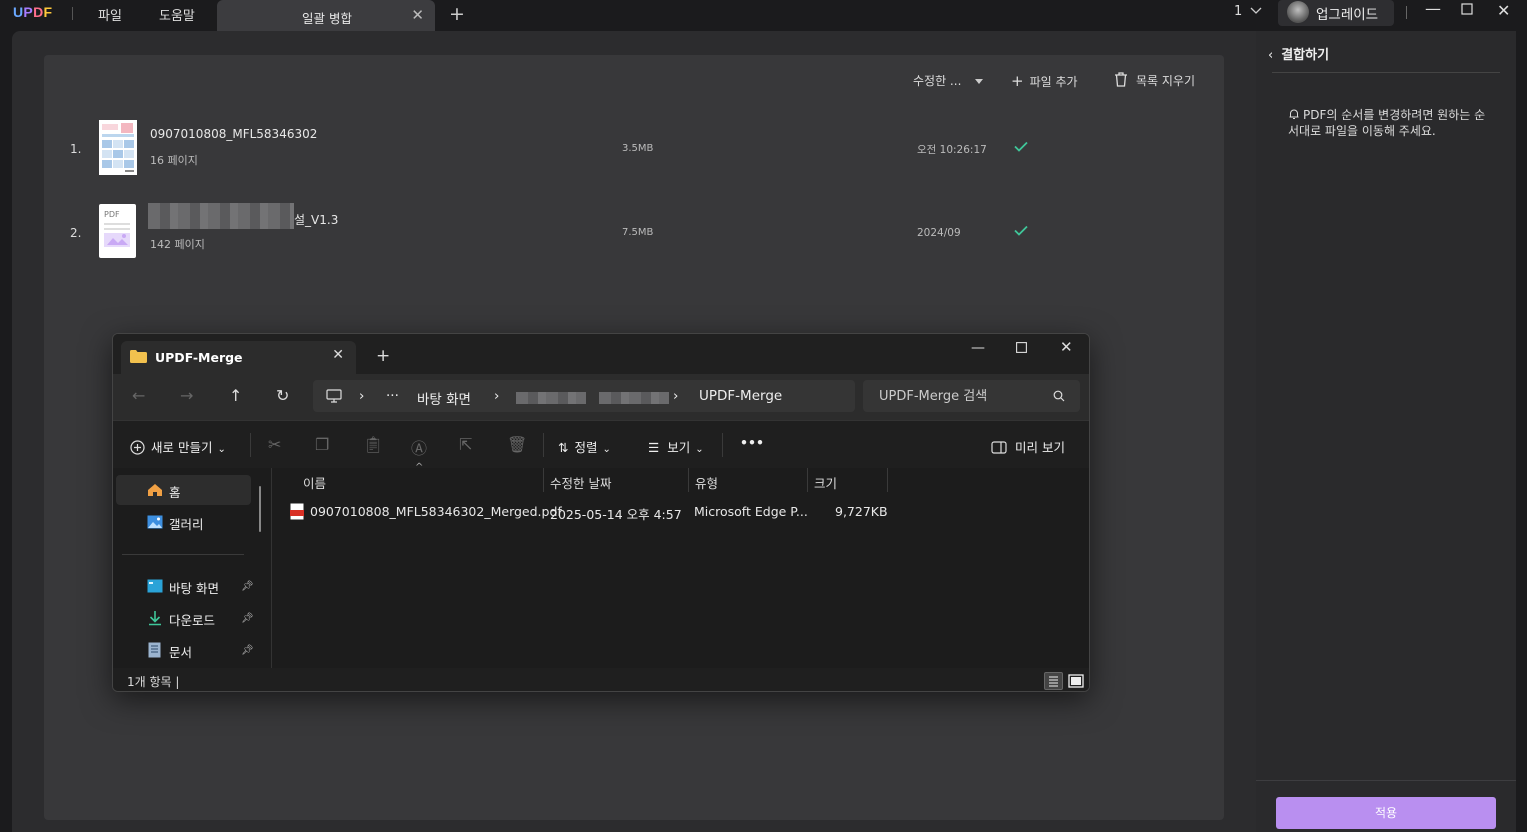  What do you see at coordinates (740, 396) in the screenshot?
I see `breadcrumb-current: UPDF-Merge` at bounding box center [740, 396].